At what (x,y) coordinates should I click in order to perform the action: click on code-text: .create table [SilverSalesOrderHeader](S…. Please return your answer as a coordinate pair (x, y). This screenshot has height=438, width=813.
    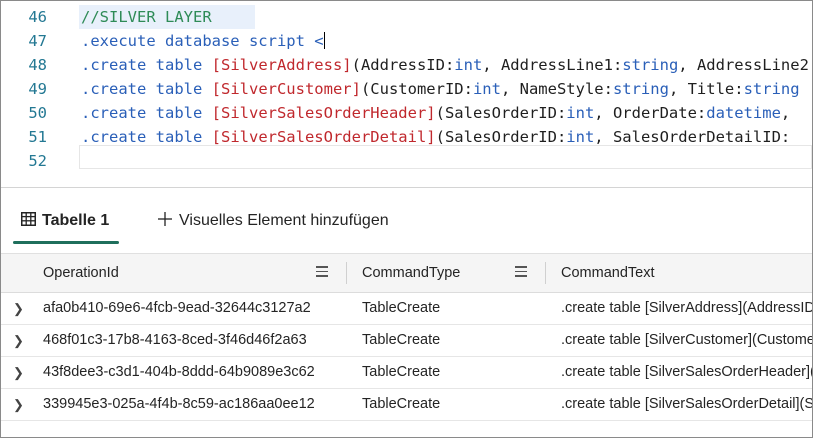
    Looking at the image, I should click on (435, 113).